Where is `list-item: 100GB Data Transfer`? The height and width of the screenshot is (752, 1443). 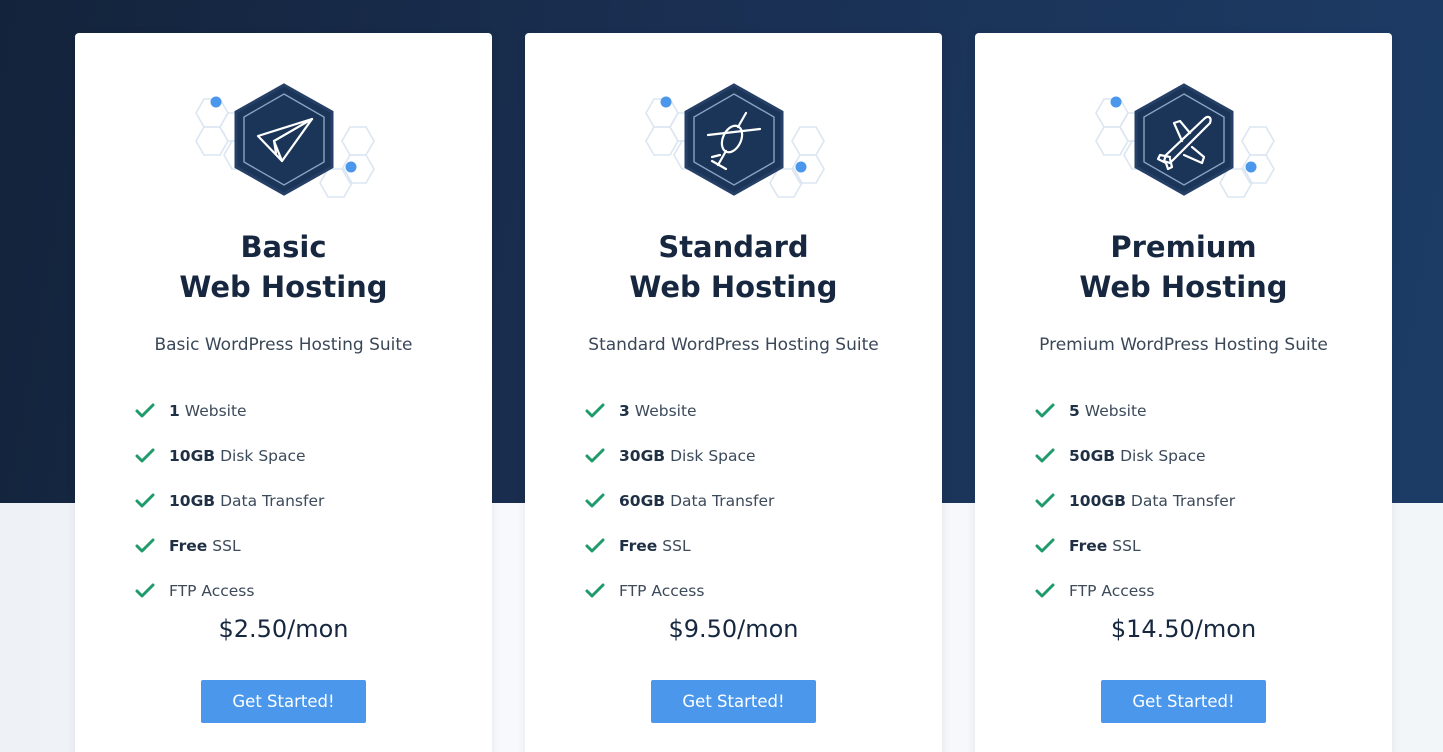 list-item: 100GB Data Transfer is located at coordinates (1195, 500).